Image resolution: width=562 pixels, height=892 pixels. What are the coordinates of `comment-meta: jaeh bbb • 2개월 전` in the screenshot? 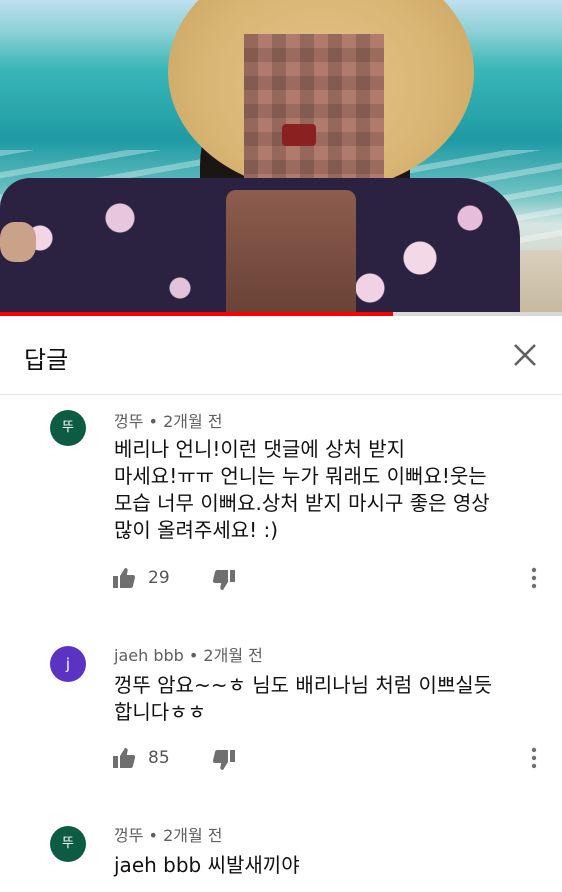 It's located at (188, 654).